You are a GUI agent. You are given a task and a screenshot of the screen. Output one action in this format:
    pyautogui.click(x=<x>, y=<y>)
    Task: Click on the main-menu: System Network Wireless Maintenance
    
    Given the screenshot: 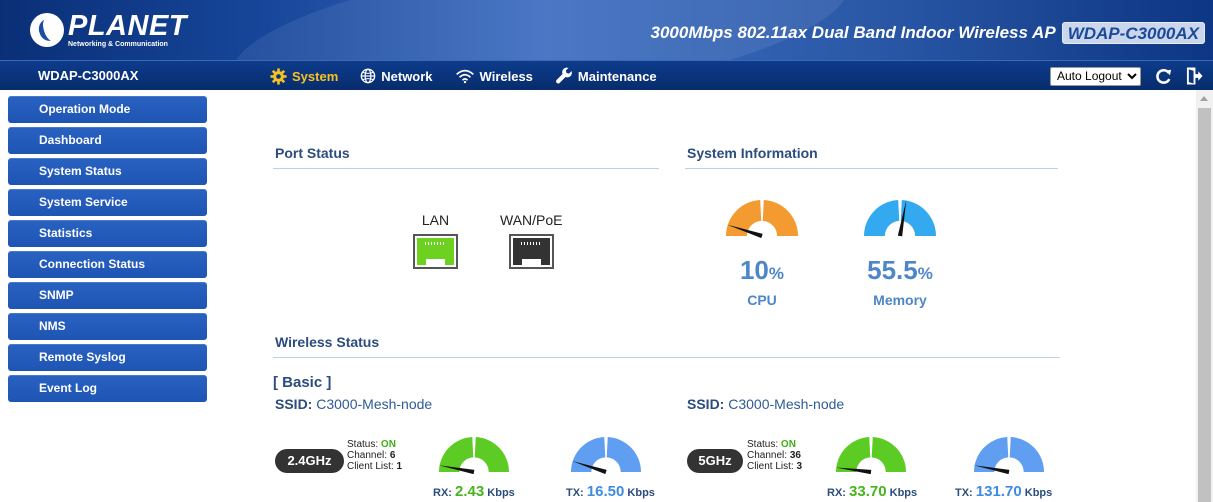 What is the action you would take?
    pyautogui.click(x=474, y=76)
    